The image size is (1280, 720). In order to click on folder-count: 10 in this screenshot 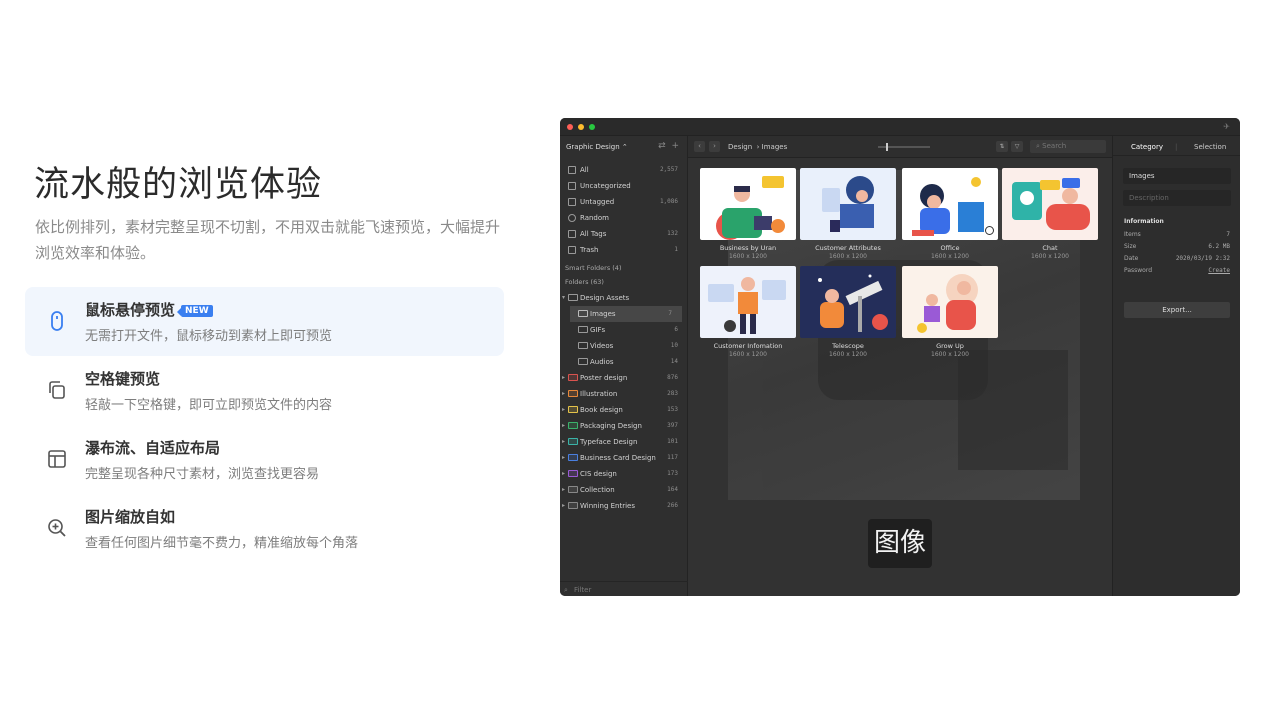, I will do `click(674, 345)`.